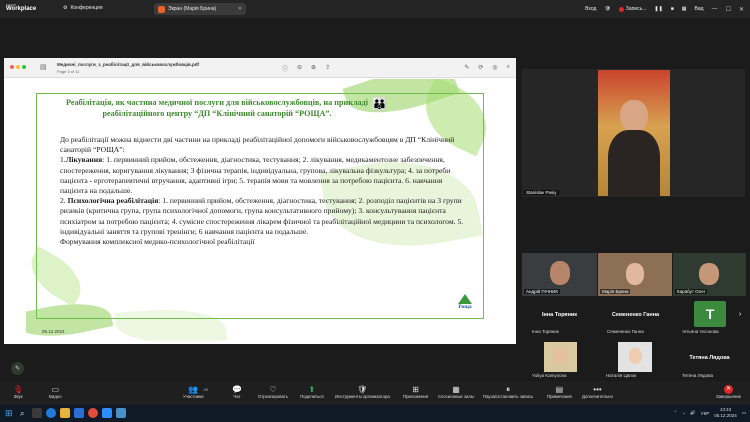 This screenshot has width=750, height=422. What do you see at coordinates (728, 9) in the screenshot?
I see `maximize-icon: ☐` at bounding box center [728, 9].